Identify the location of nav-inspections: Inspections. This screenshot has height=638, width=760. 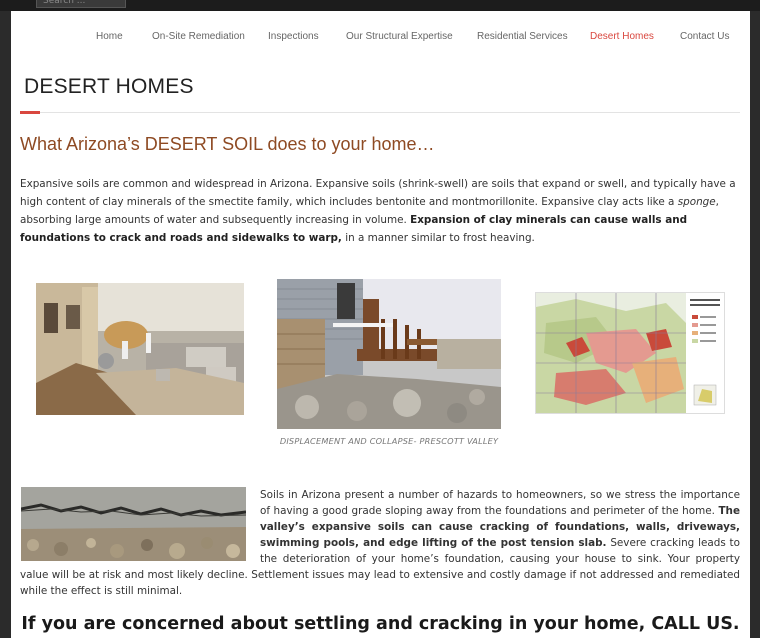
(293, 36).